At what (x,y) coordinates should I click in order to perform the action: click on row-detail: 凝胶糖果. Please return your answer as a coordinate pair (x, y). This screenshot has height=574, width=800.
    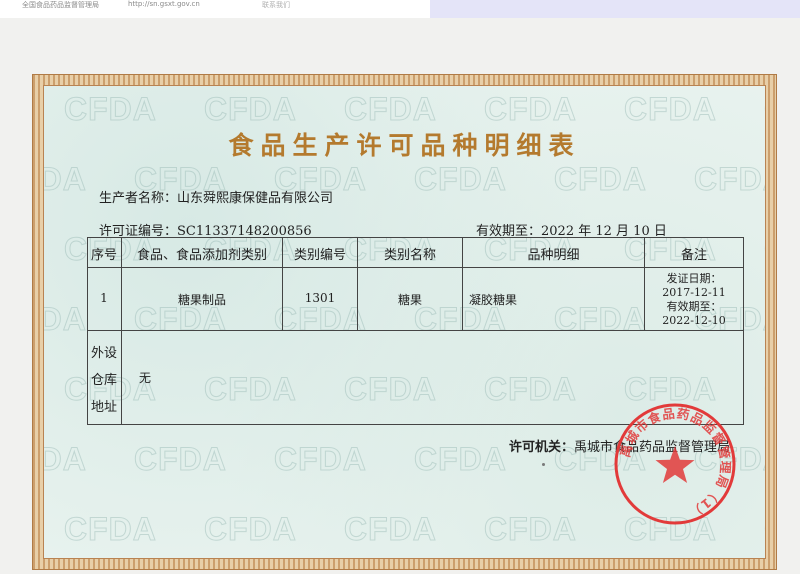
    Looking at the image, I should click on (493, 300).